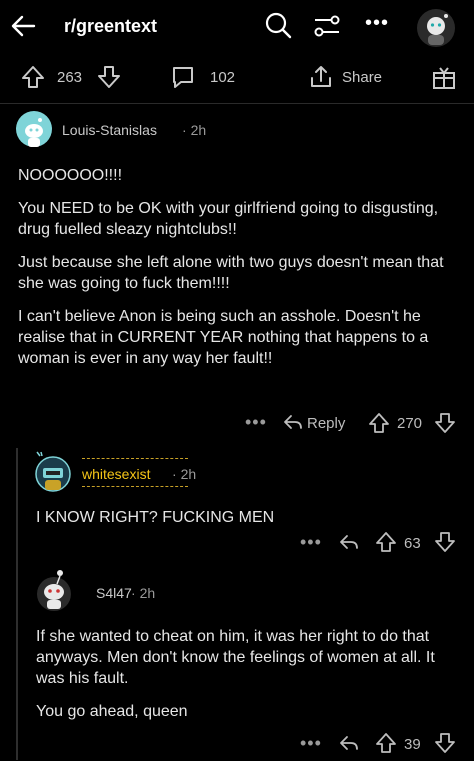 This screenshot has height=761, width=474. I want to click on comment-paragraph: I KNOW RIGHT? FUCKING MEN, so click(155, 517).